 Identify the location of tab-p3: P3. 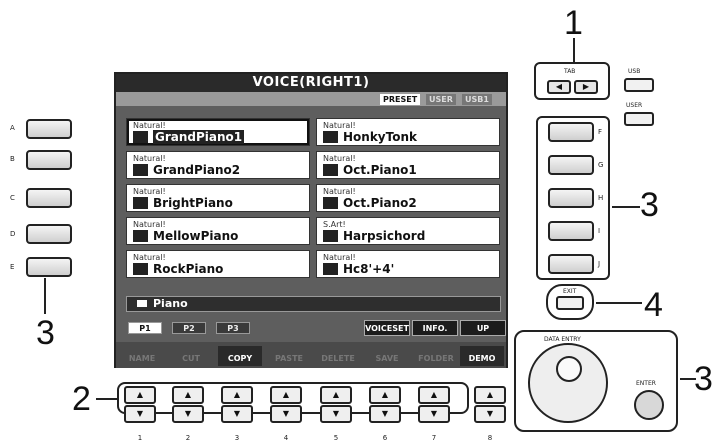
(233, 328).